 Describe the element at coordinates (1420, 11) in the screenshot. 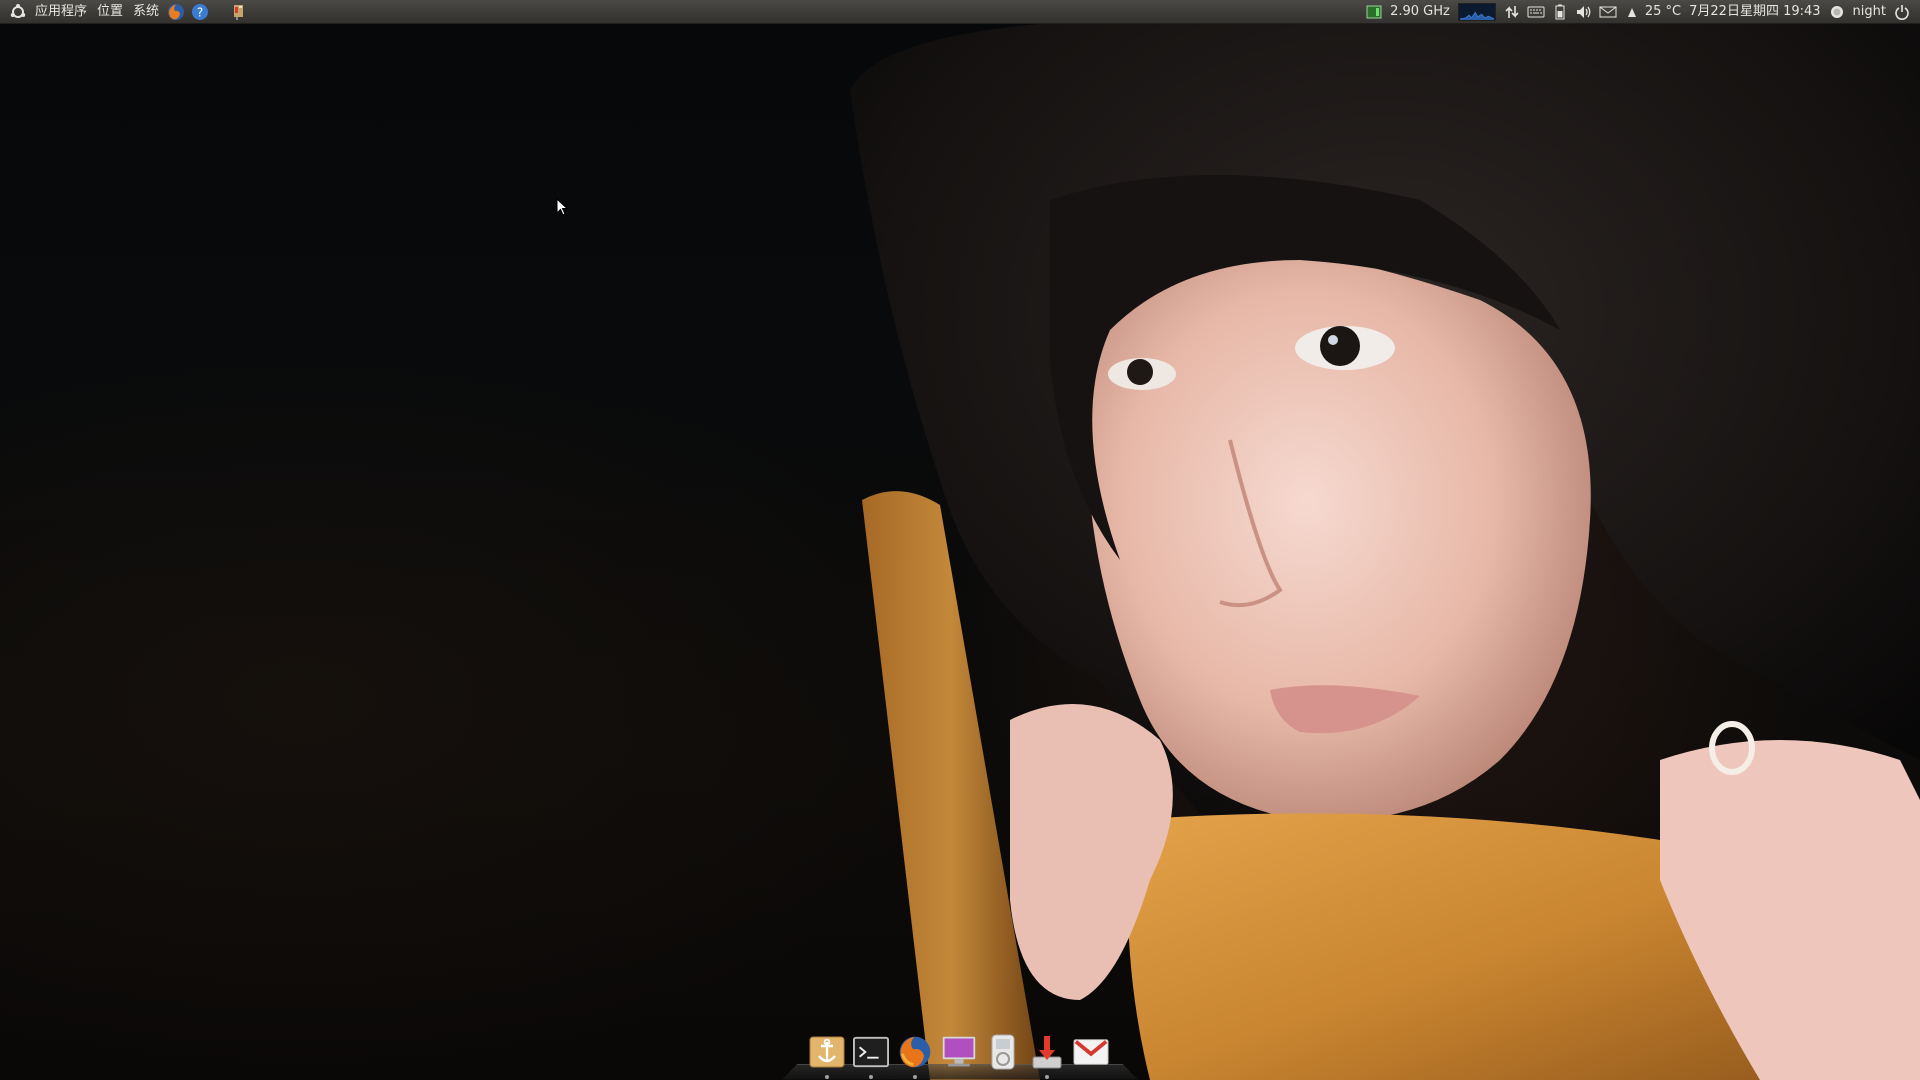

I see `cpu-freq-text: 2.90 GHz` at that location.